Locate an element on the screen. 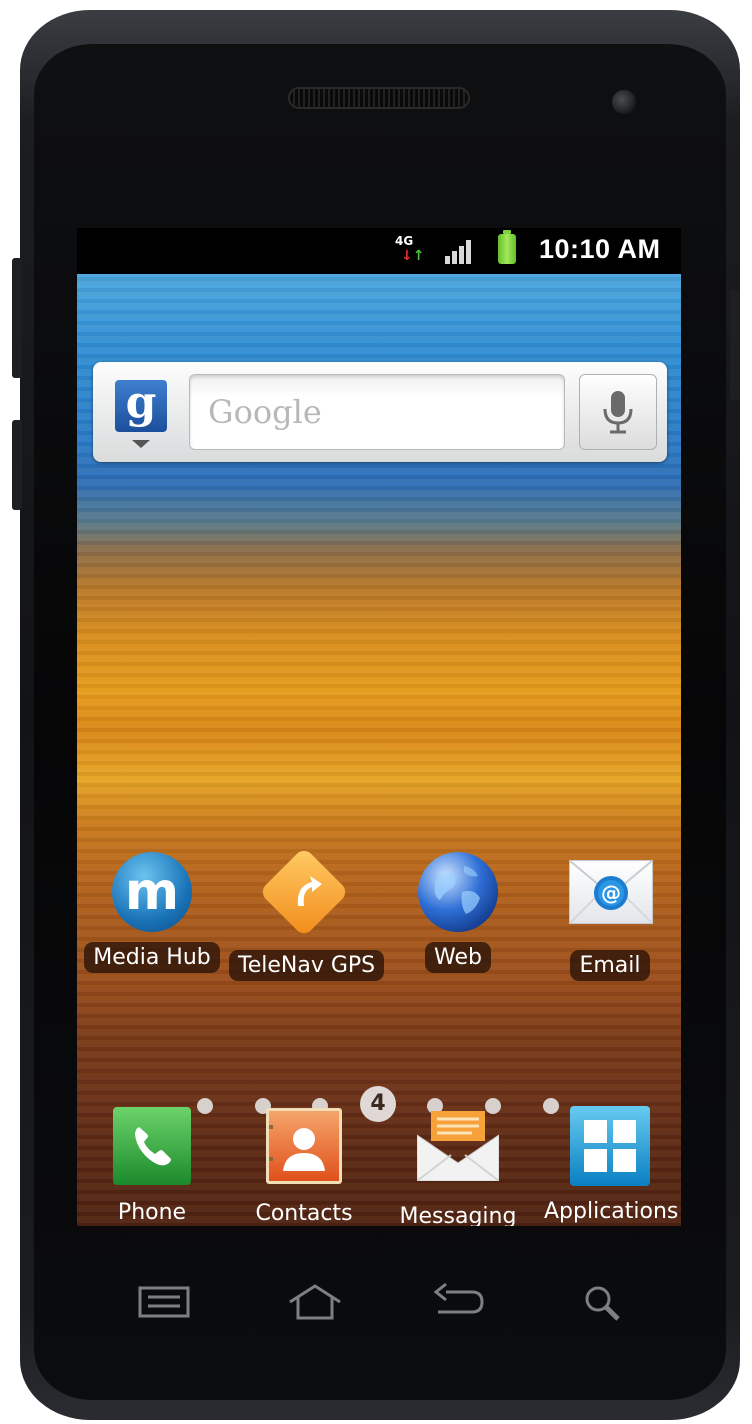 The image size is (752, 1424). app-web: Web is located at coordinates (458, 911).